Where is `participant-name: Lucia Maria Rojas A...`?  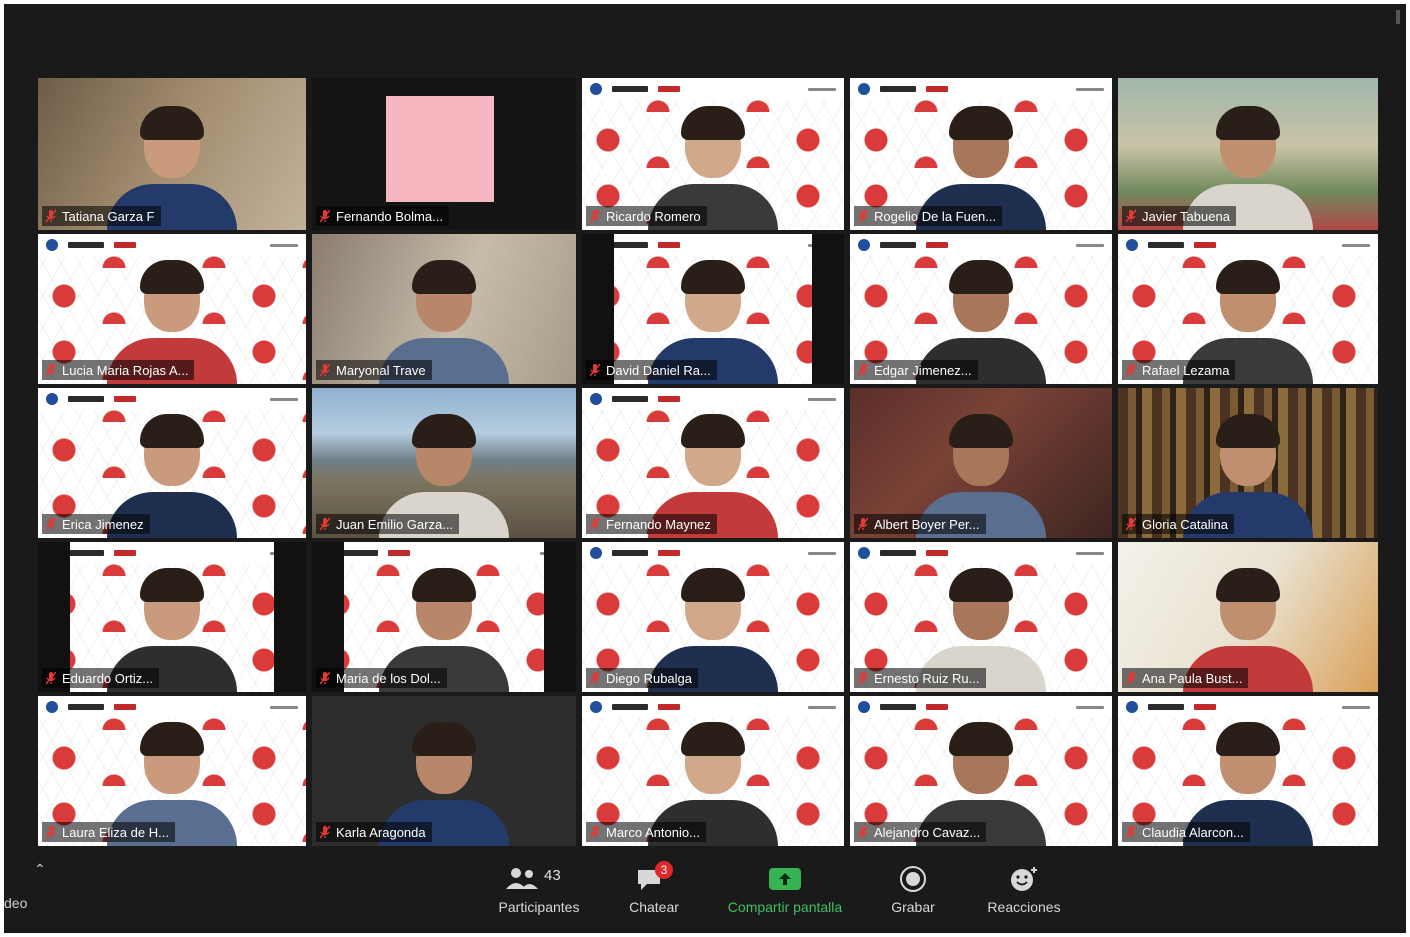
participant-name: Lucia Maria Rojas A... is located at coordinates (125, 370).